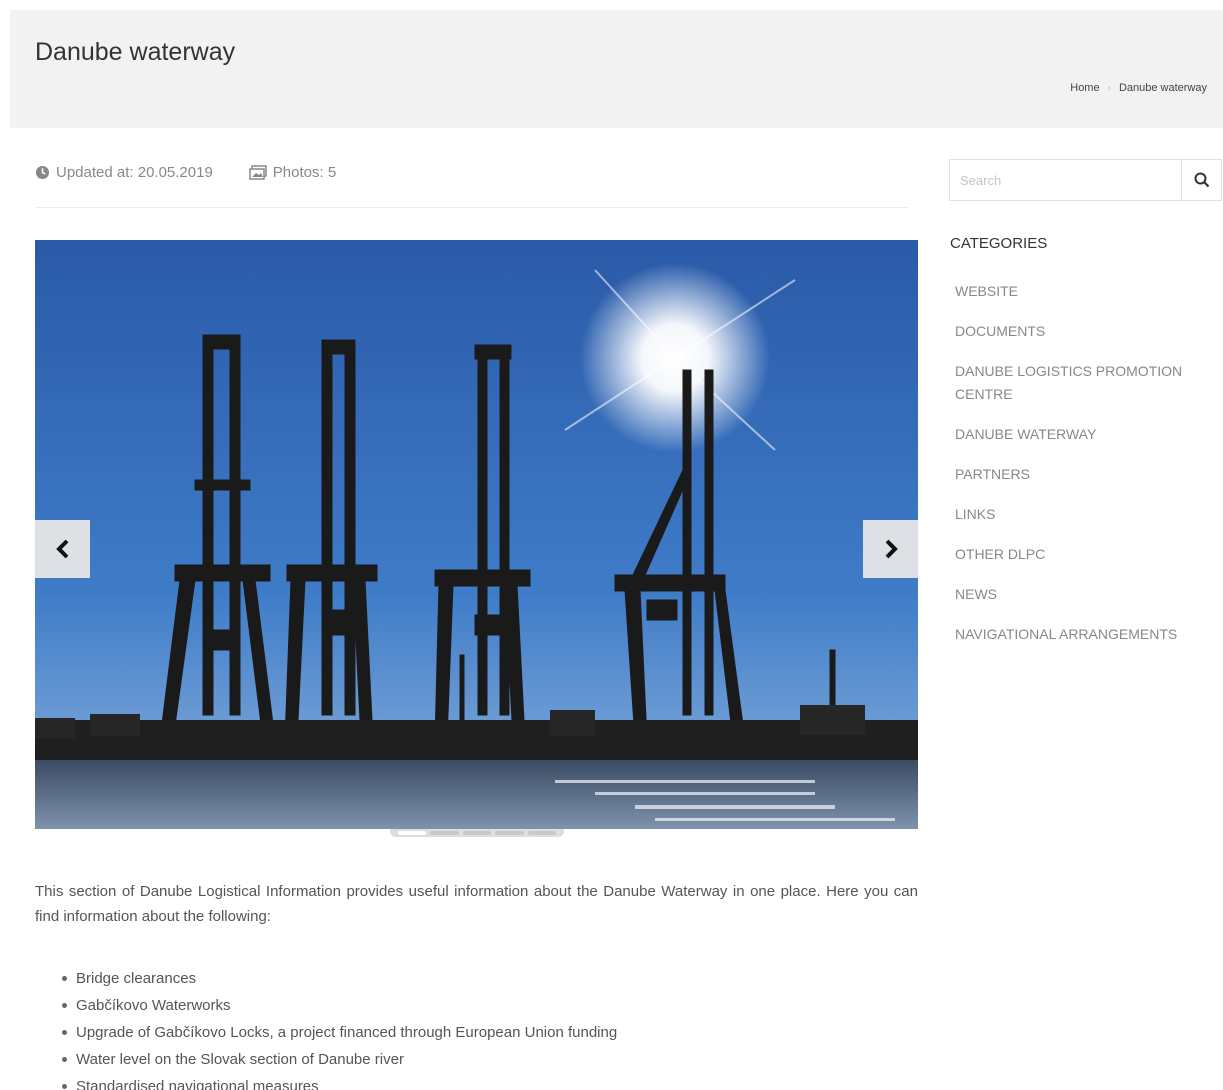  I want to click on sidebar-search, so click(1085, 180).